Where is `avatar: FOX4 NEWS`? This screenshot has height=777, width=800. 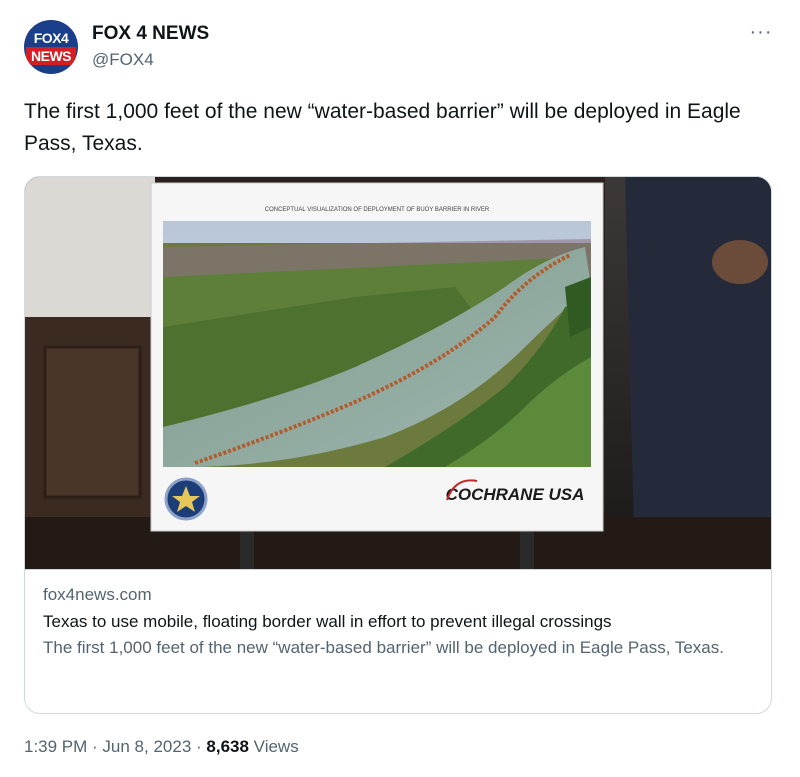
avatar: FOX4 NEWS is located at coordinates (51, 47).